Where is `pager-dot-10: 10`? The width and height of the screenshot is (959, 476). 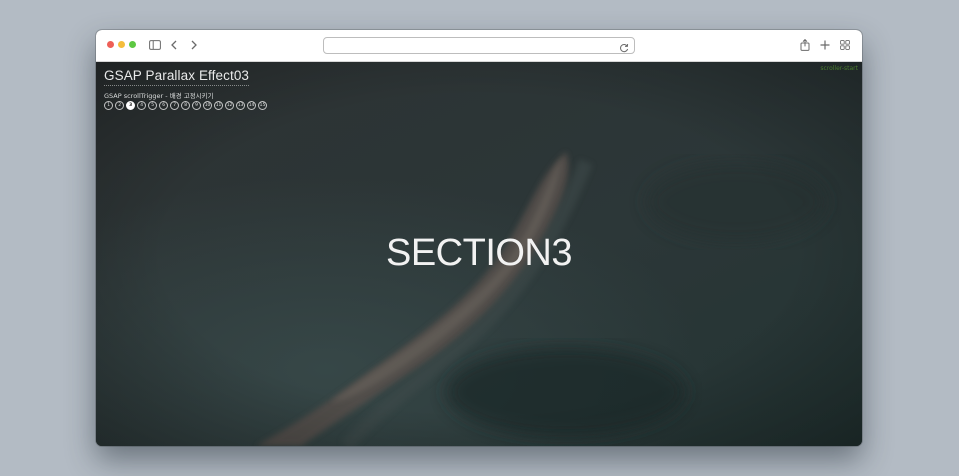
pager-dot-10: 10 is located at coordinates (207, 106).